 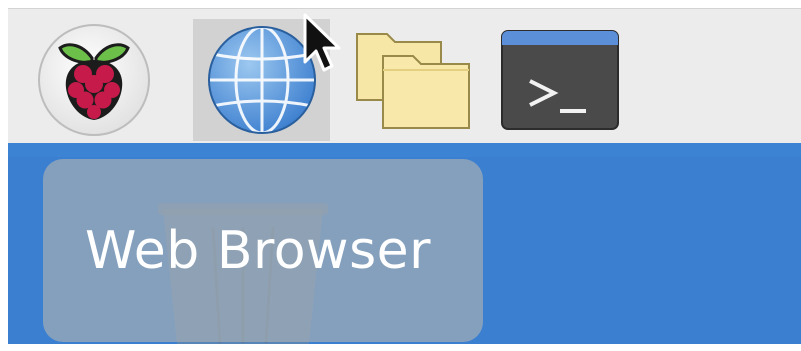 I want to click on terminal-icon, so click(x=560, y=80).